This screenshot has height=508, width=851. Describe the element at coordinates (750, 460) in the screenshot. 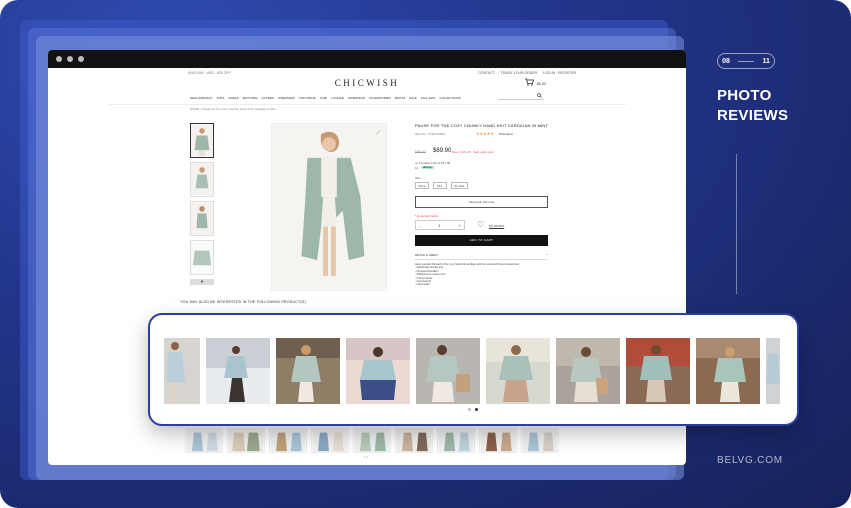

I see `brand-name: BELVG.COM` at that location.